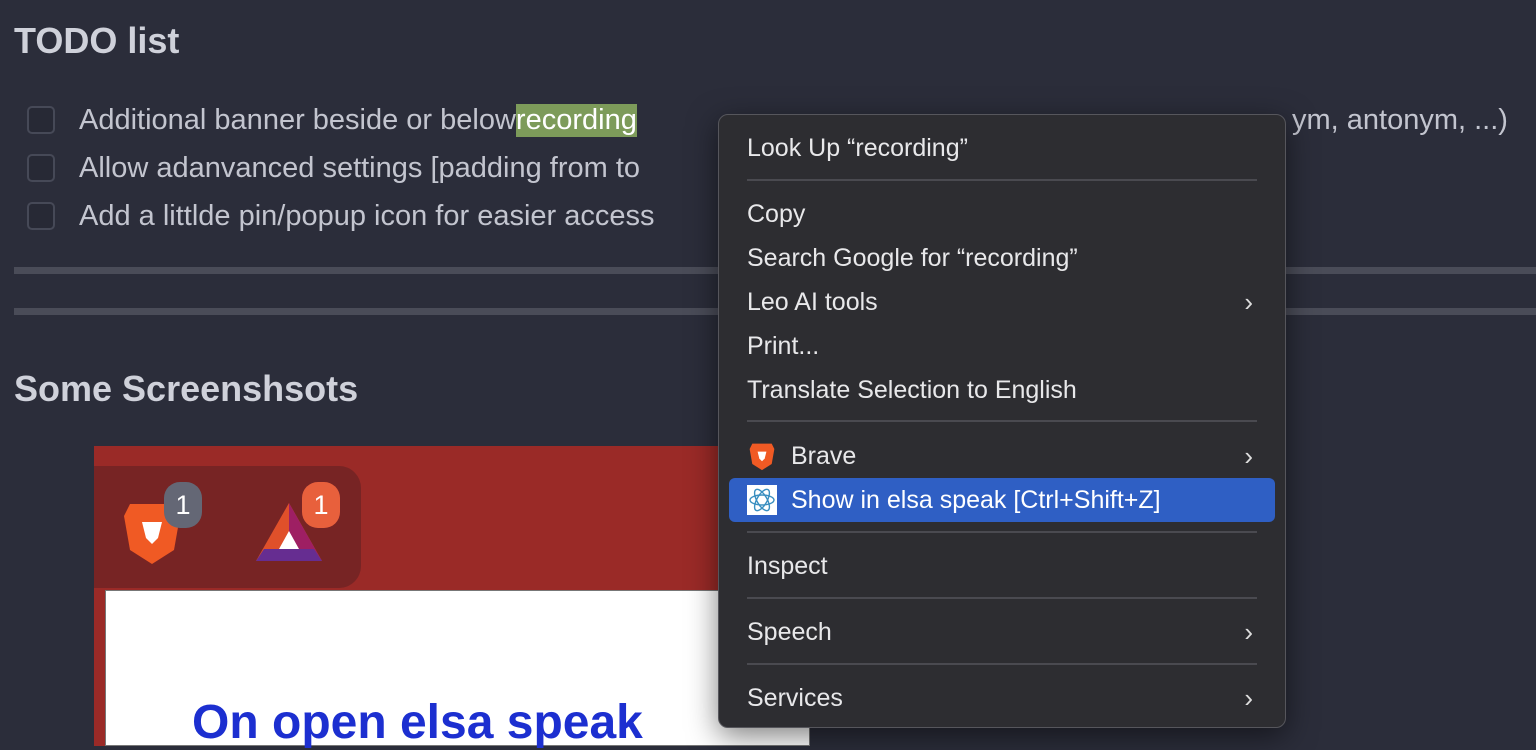 This screenshot has width=1536, height=750. What do you see at coordinates (857, 147) in the screenshot?
I see `menu-label: Look Up “recording”` at bounding box center [857, 147].